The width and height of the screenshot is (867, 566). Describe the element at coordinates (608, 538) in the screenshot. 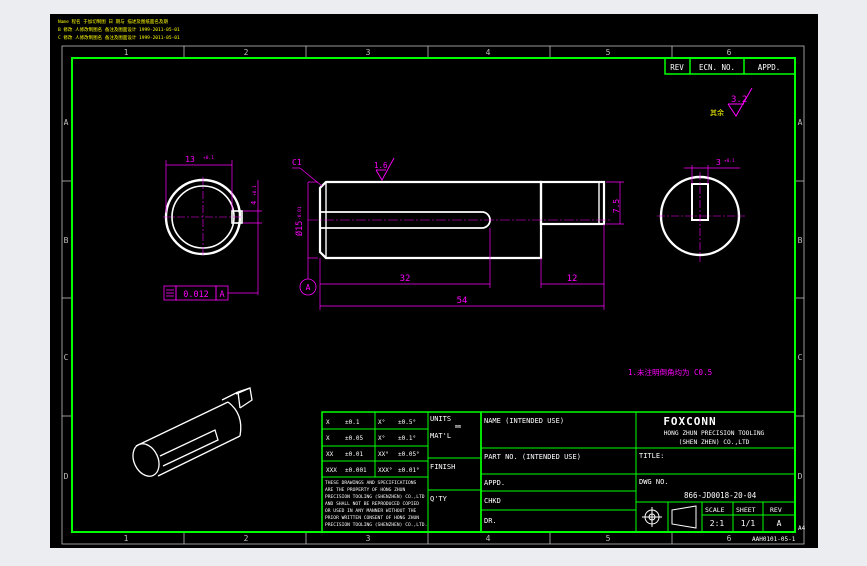

I see `col-label-5-bottom: 5` at that location.